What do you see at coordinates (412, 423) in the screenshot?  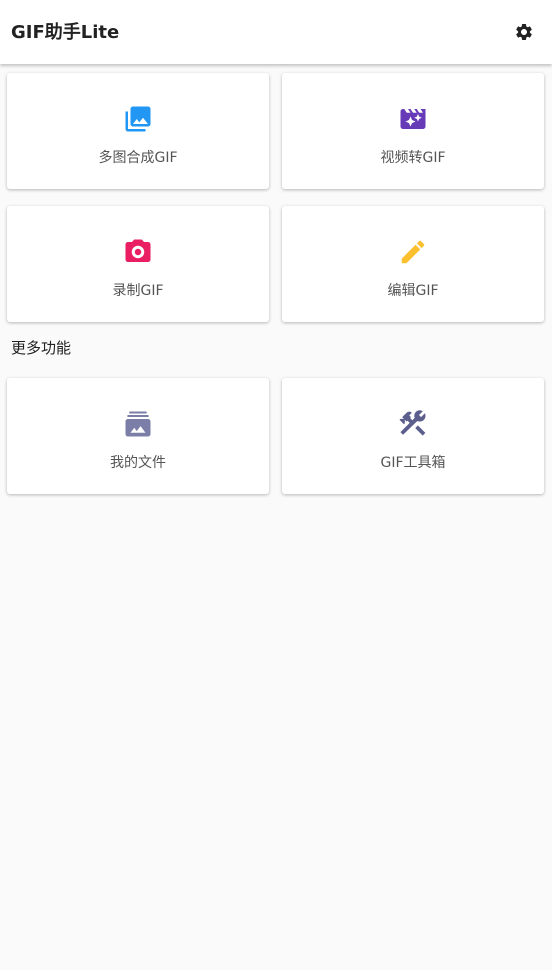 I see `tools-icon` at bounding box center [412, 423].